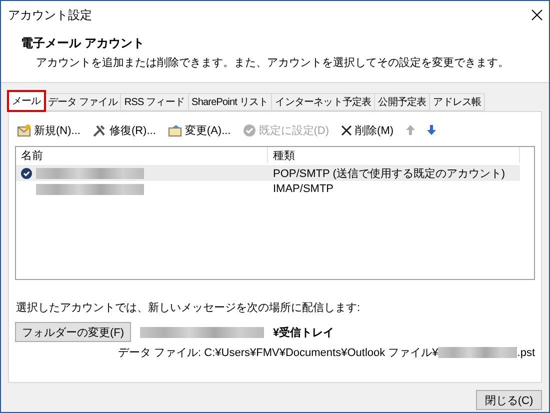 The image size is (550, 413). I want to click on data-file-path: データ ファイル: C:¥Users¥FMV¥Documents¥Outlook ファイル¥, so click(278, 353).